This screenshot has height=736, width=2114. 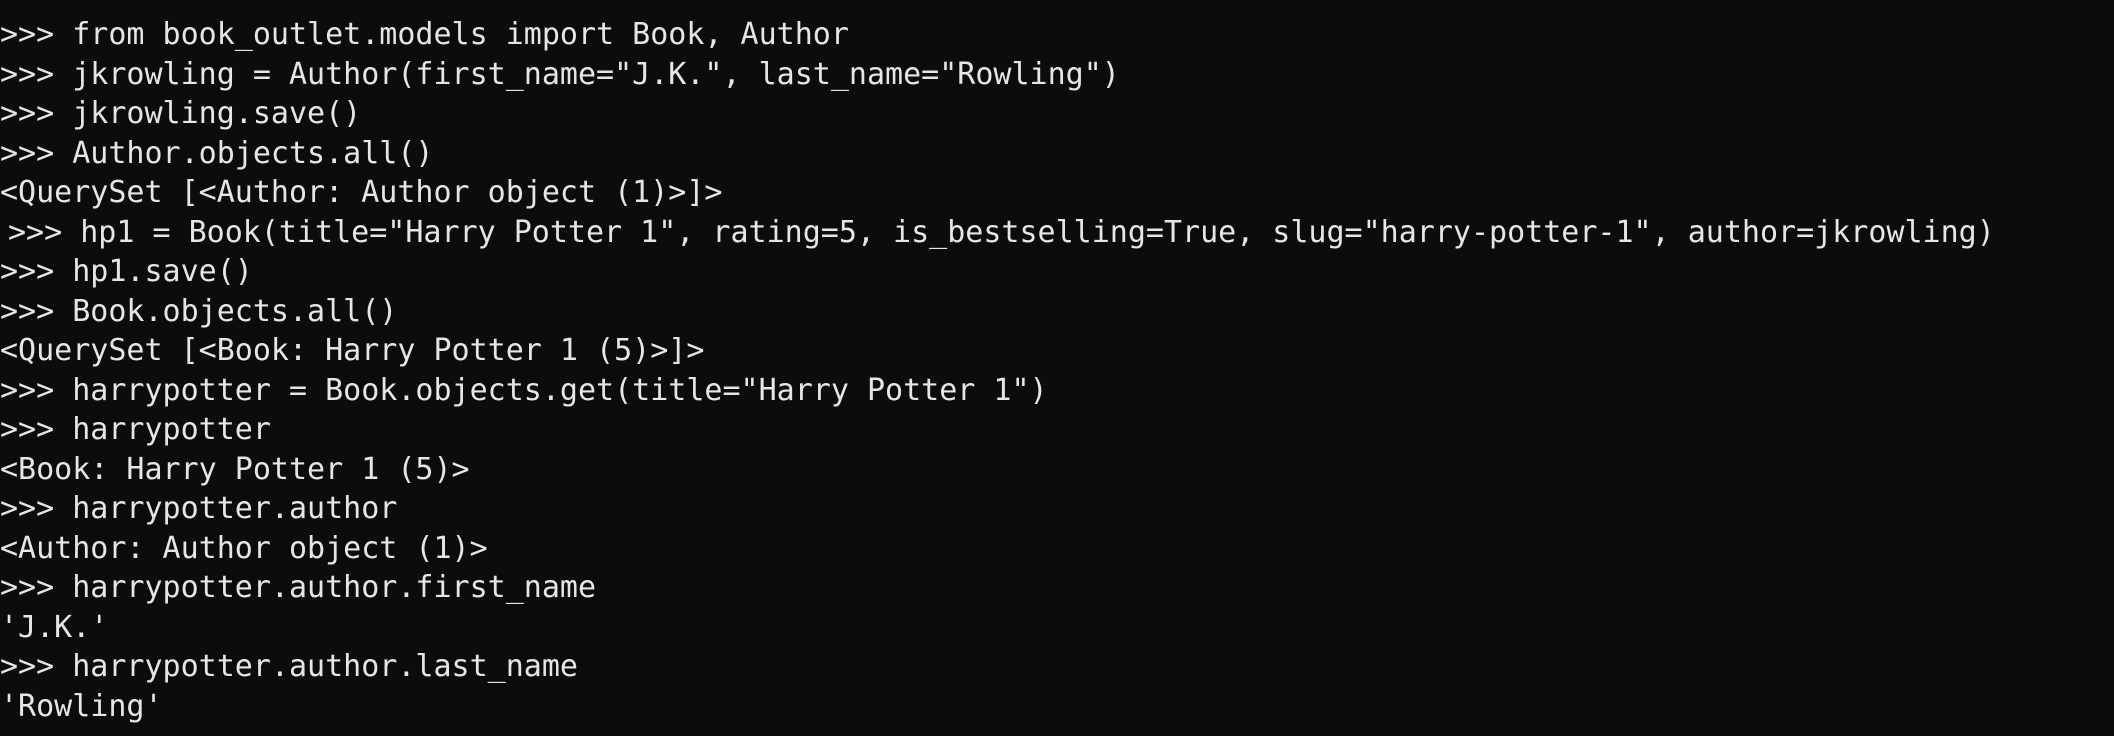 What do you see at coordinates (352, 350) in the screenshot?
I see `output-text: <QuerySet [<Book: Harry Potter 1 (5)>]>` at bounding box center [352, 350].